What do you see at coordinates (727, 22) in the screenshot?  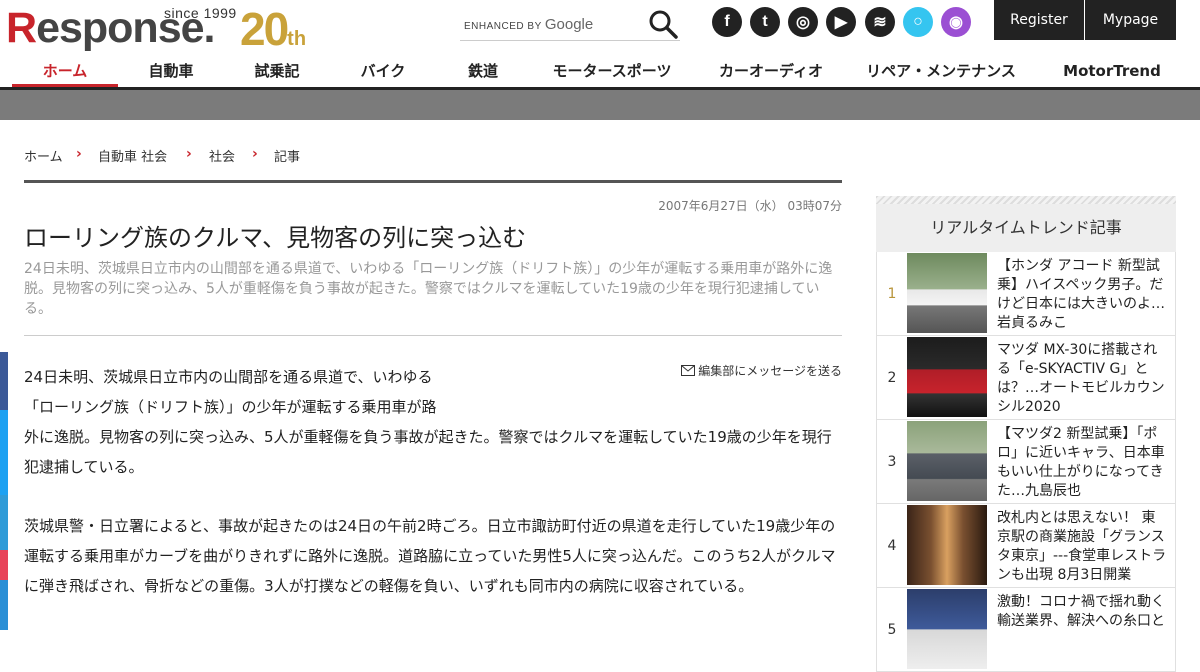 I see `facebook-icon: f` at bounding box center [727, 22].